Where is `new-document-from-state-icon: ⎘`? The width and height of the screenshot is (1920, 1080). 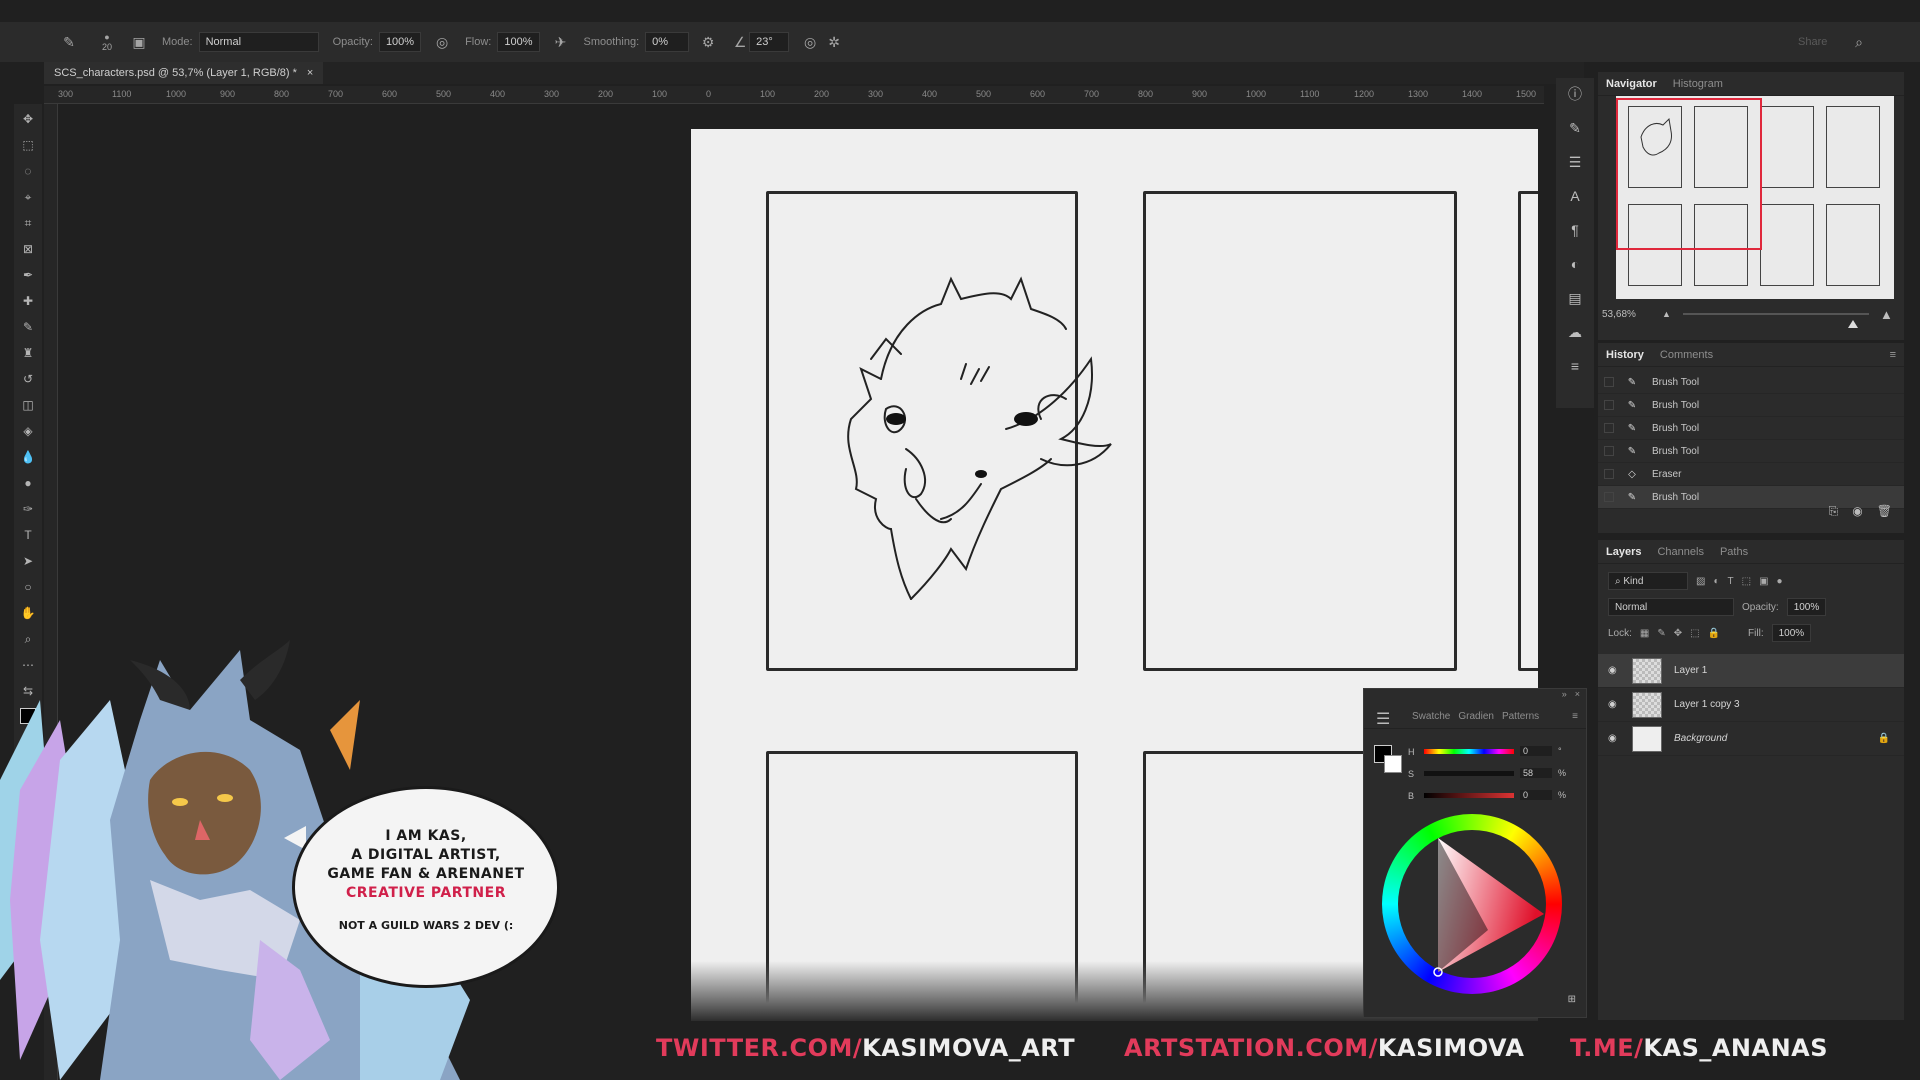
new-document-from-state-icon: ⎘ is located at coordinates (1834, 511).